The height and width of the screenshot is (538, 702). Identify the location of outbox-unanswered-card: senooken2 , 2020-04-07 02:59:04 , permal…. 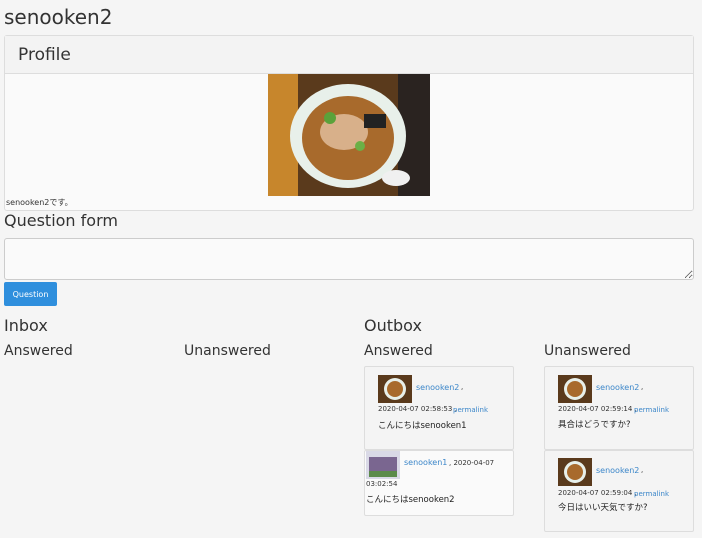
(619, 491).